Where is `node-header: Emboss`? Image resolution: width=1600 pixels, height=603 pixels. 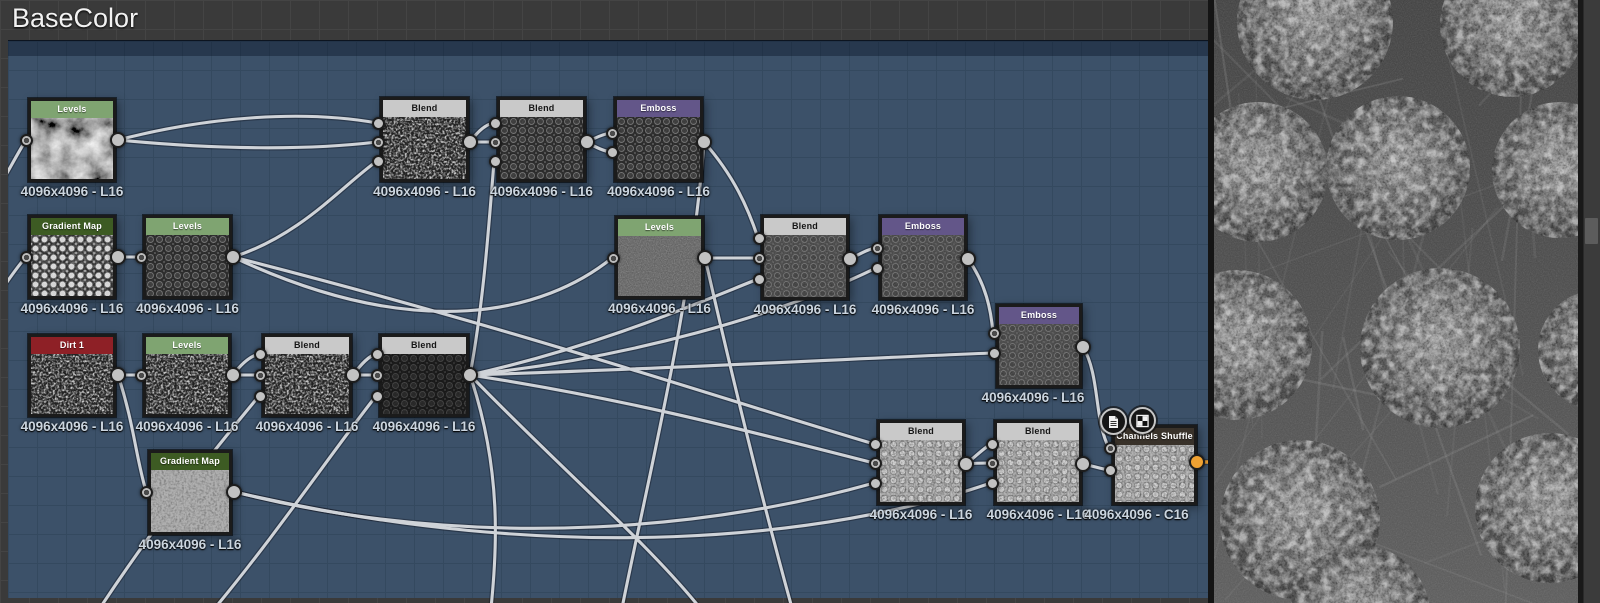 node-header: Emboss is located at coordinates (1039, 315).